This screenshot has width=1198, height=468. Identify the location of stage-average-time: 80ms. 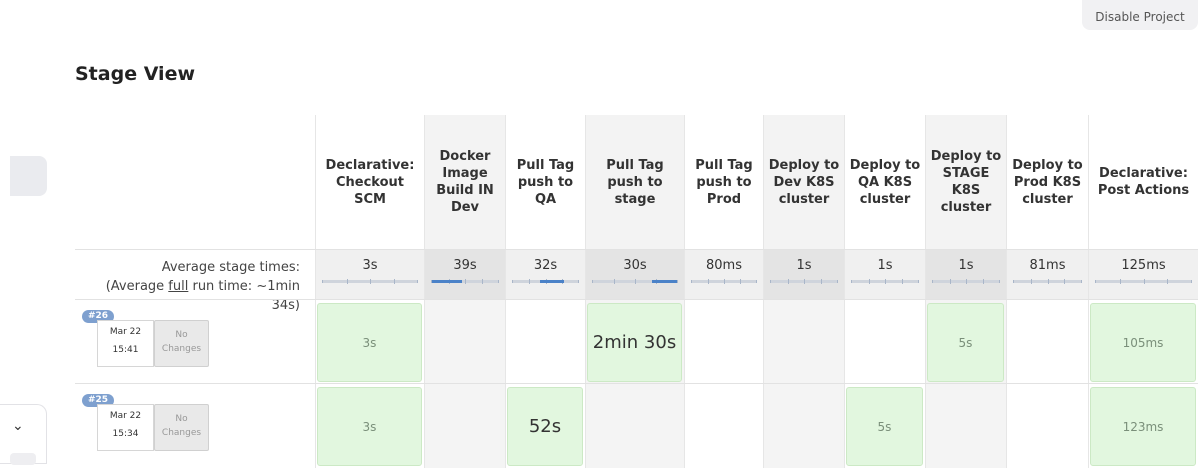
(724, 265).